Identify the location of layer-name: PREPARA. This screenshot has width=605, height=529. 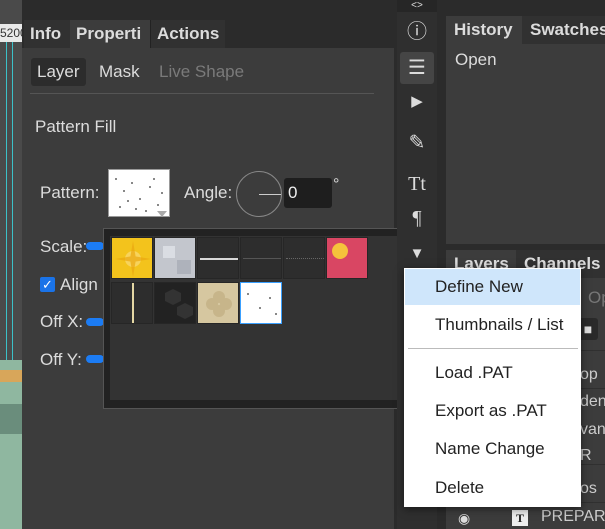
(573, 517).